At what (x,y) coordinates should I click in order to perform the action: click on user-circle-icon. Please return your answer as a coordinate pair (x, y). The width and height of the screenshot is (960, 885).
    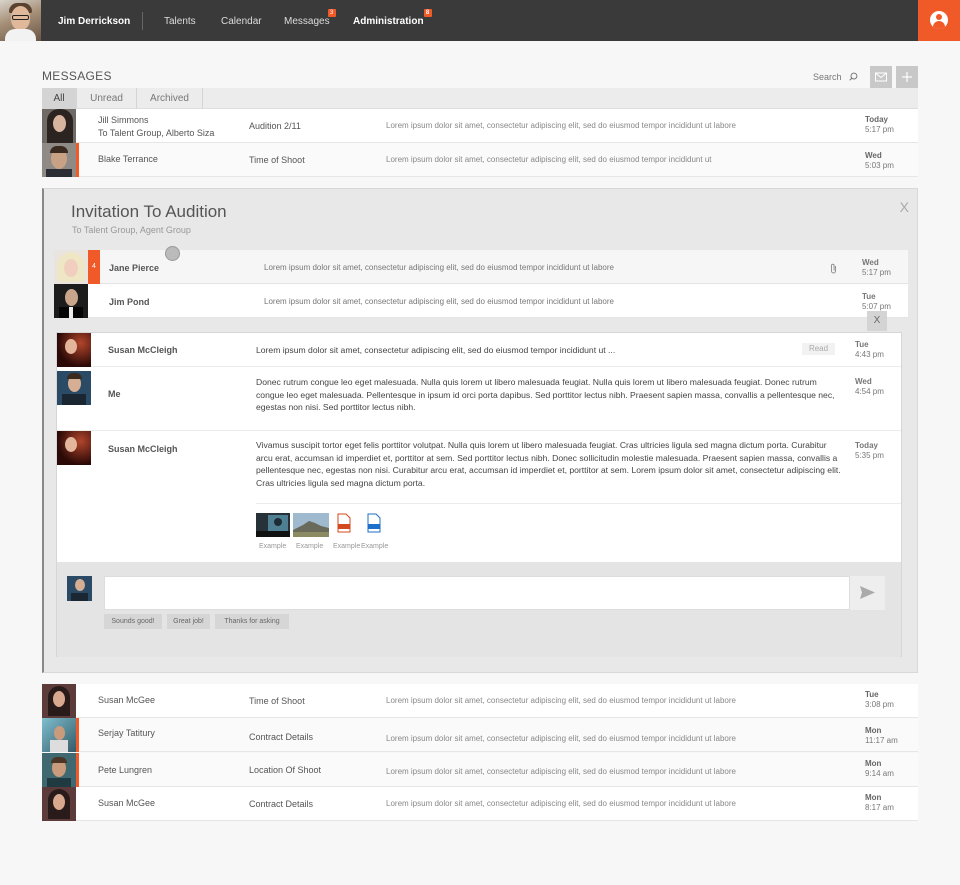
    Looking at the image, I should click on (939, 20).